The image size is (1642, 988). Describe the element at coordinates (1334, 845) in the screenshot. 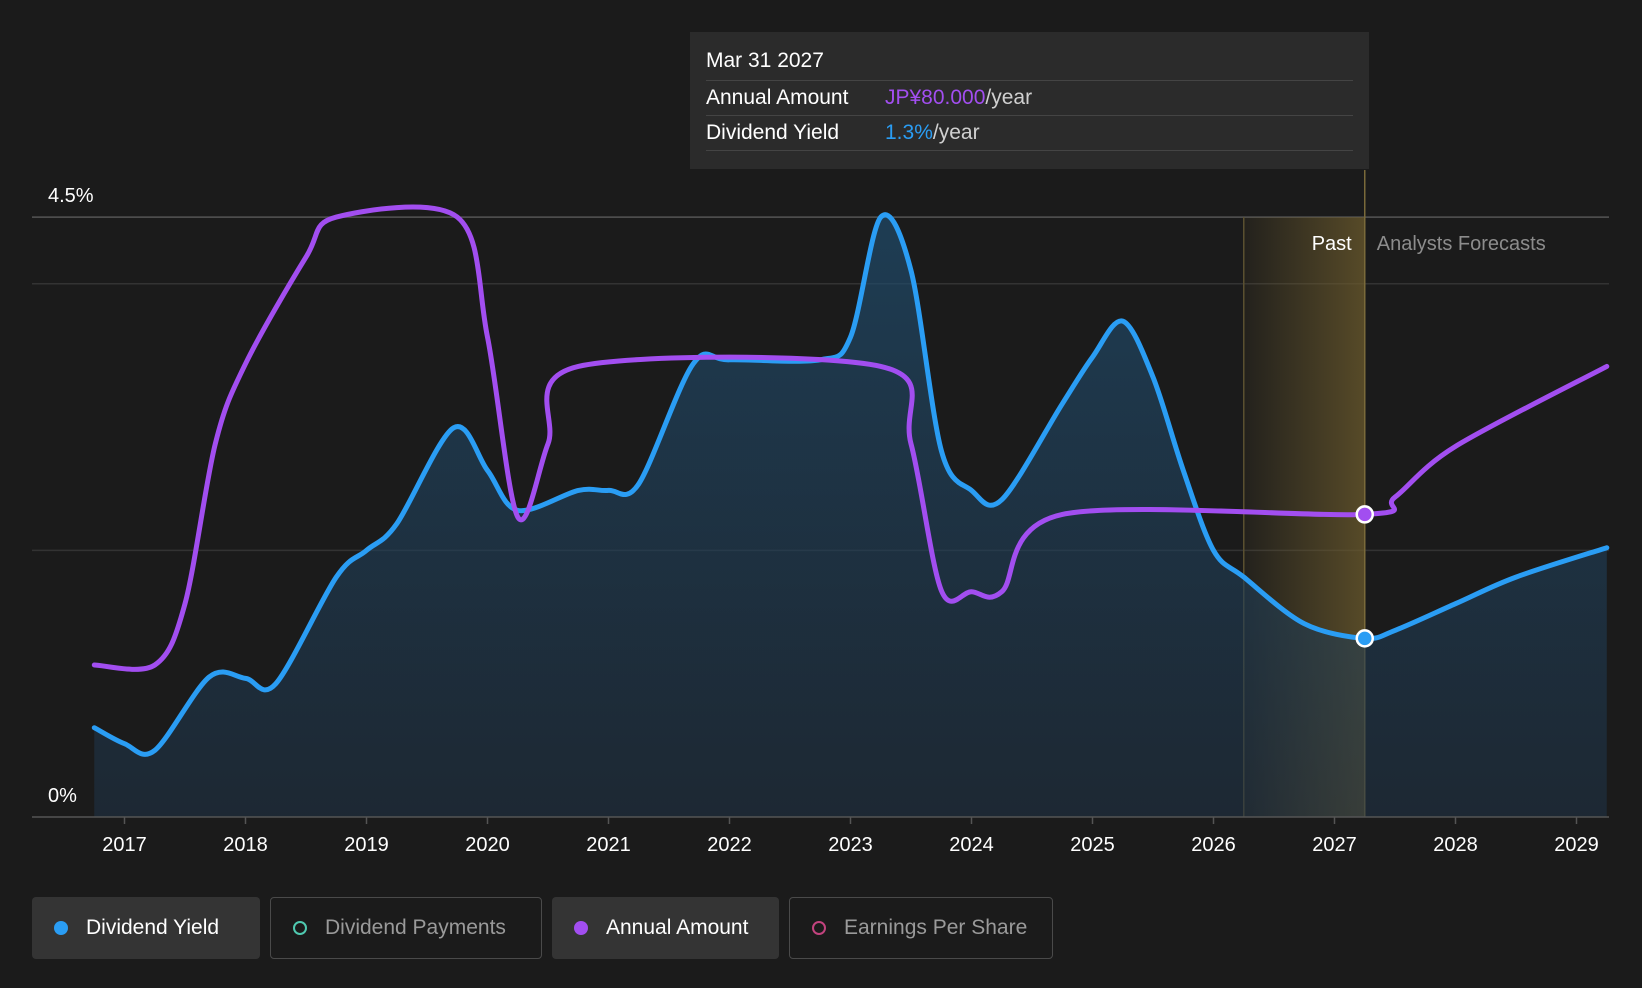

I see `x-tick-label: 2027` at that location.